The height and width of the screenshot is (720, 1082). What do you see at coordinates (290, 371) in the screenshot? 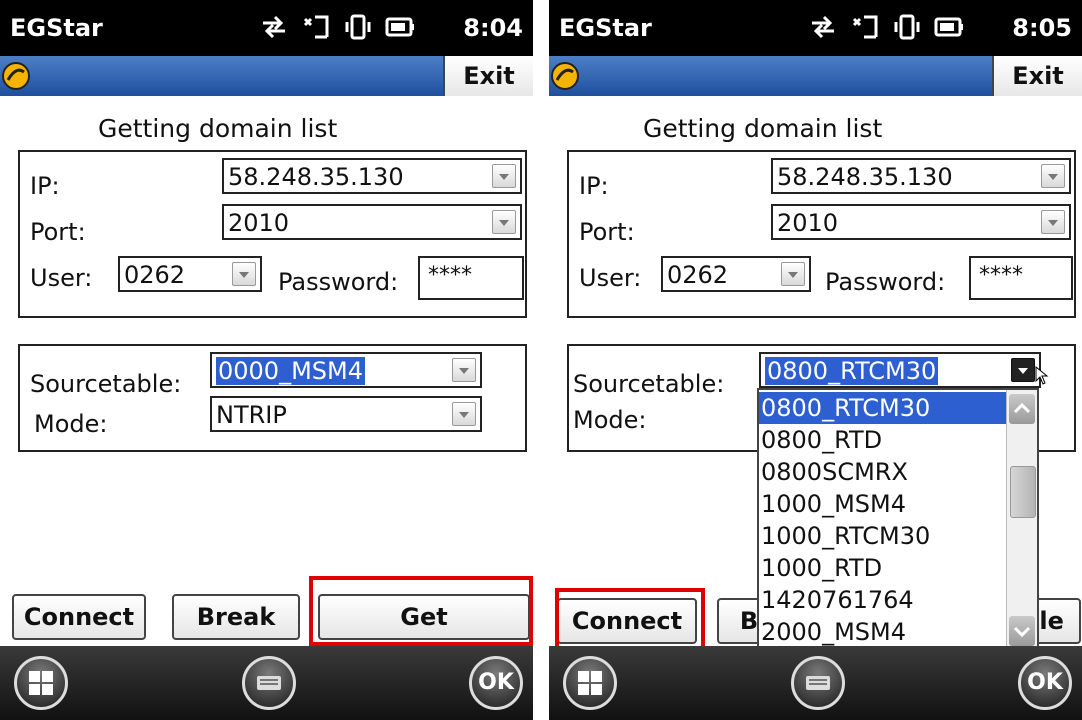
I see `sourcetable-value: 0000_MSM4` at bounding box center [290, 371].